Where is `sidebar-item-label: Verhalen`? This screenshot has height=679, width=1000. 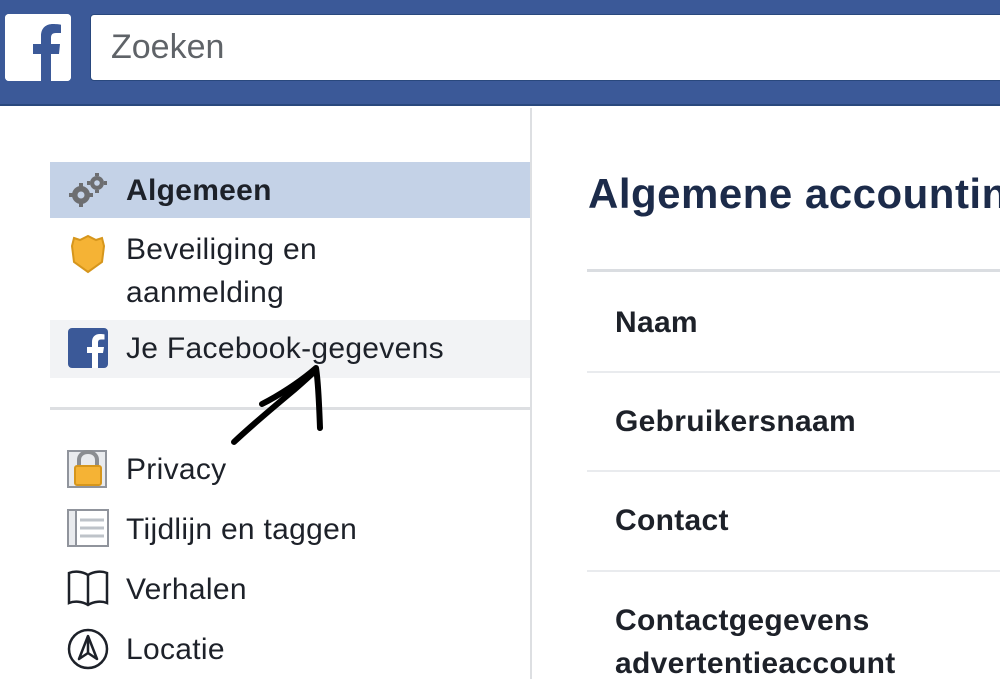
sidebar-item-label: Verhalen is located at coordinates (186, 589).